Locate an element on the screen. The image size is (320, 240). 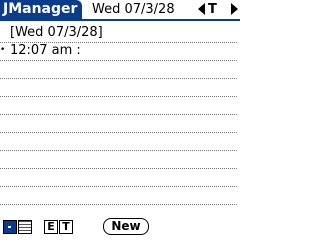
line-text: [Wed 07/3/28] is located at coordinates (56, 32).